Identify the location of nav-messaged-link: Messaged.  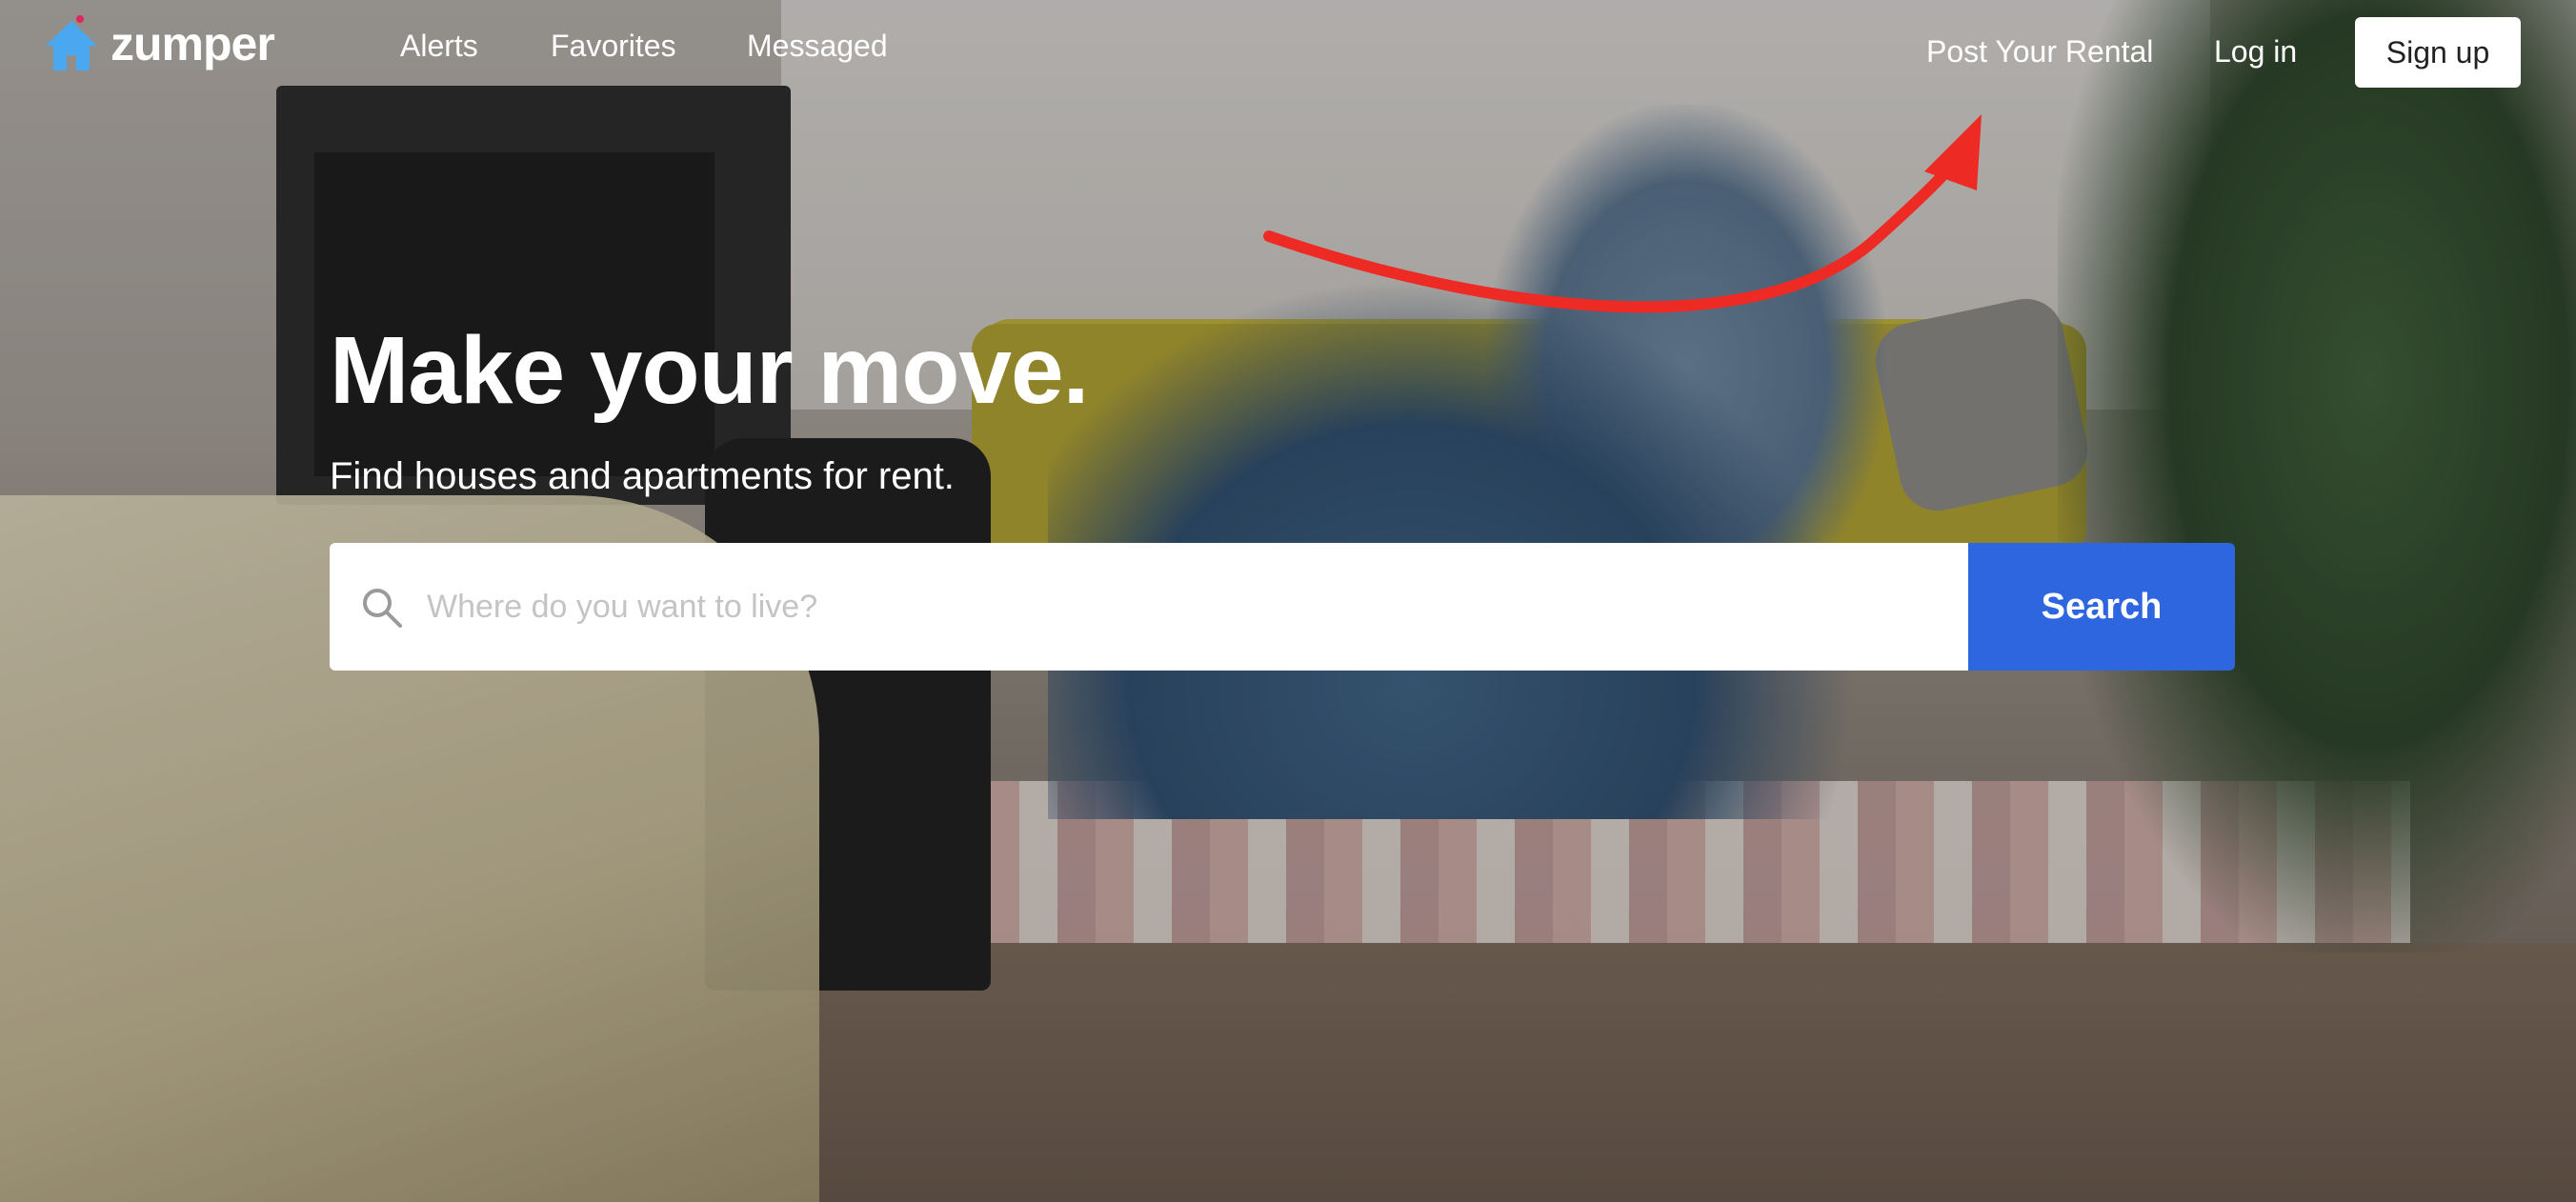
(818, 46).